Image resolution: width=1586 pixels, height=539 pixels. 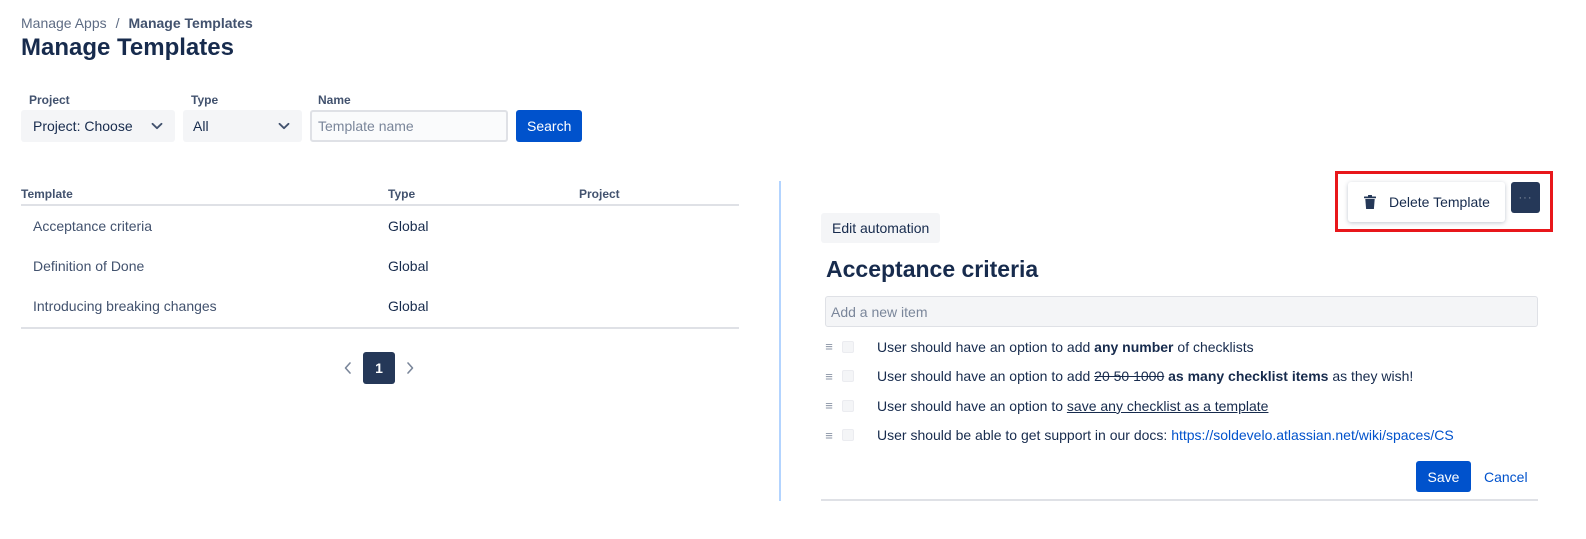 What do you see at coordinates (409, 126) in the screenshot?
I see `template-name-input` at bounding box center [409, 126].